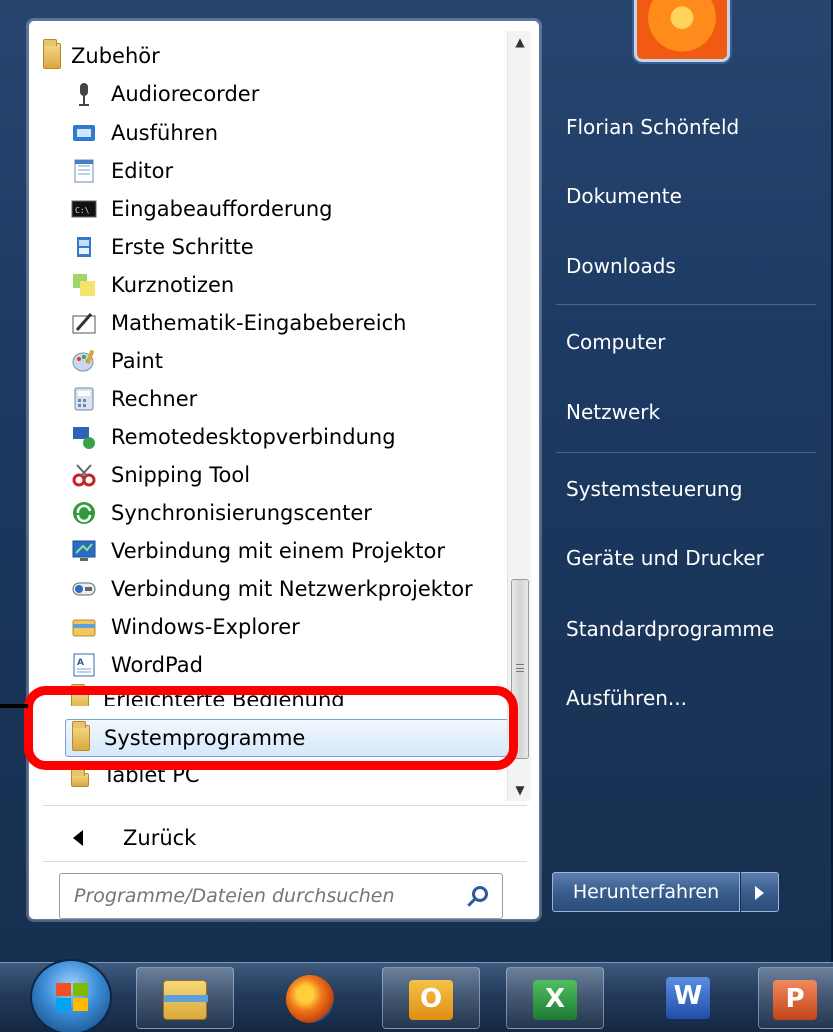 This screenshot has width=833, height=1032. I want to click on back-arrow-icon, so click(78, 838).